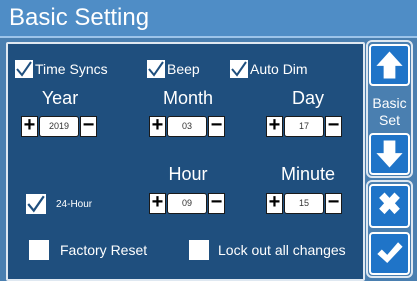 Image resolution: width=417 pixels, height=281 pixels. I want to click on lock-out-label: Lock out all changes, so click(282, 250).